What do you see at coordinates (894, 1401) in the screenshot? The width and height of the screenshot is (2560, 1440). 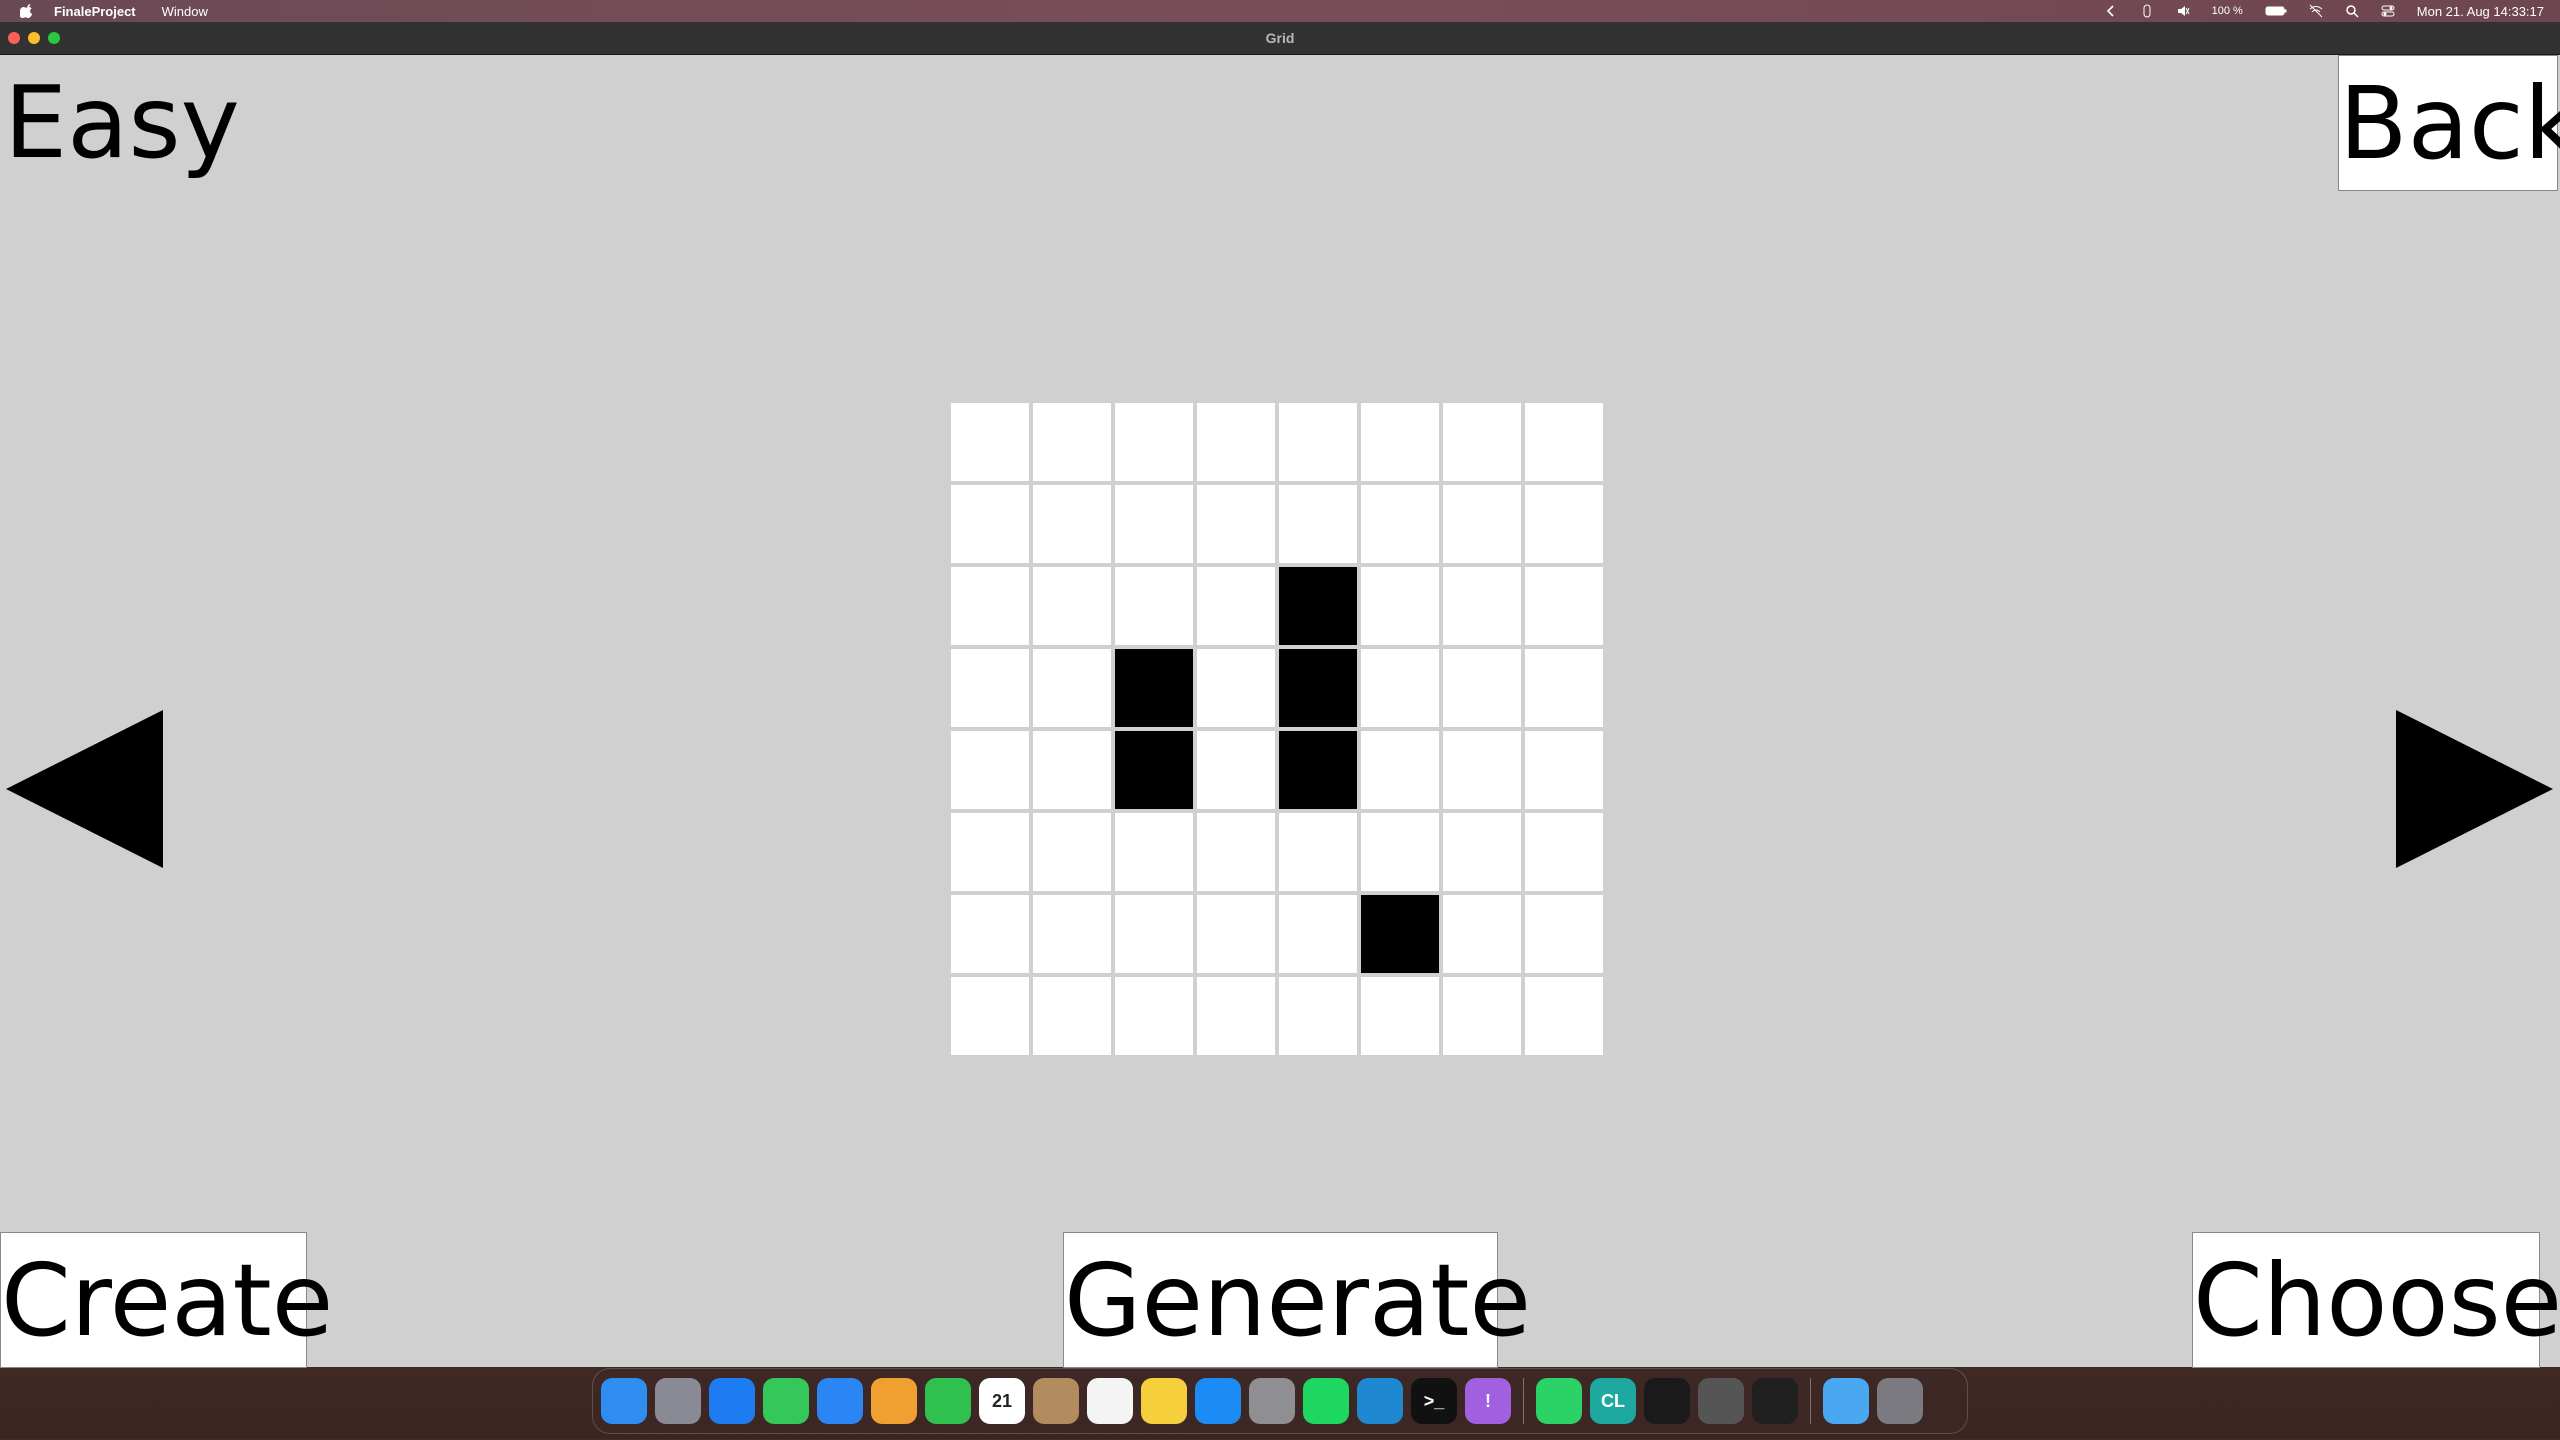 I see `photos-icon` at bounding box center [894, 1401].